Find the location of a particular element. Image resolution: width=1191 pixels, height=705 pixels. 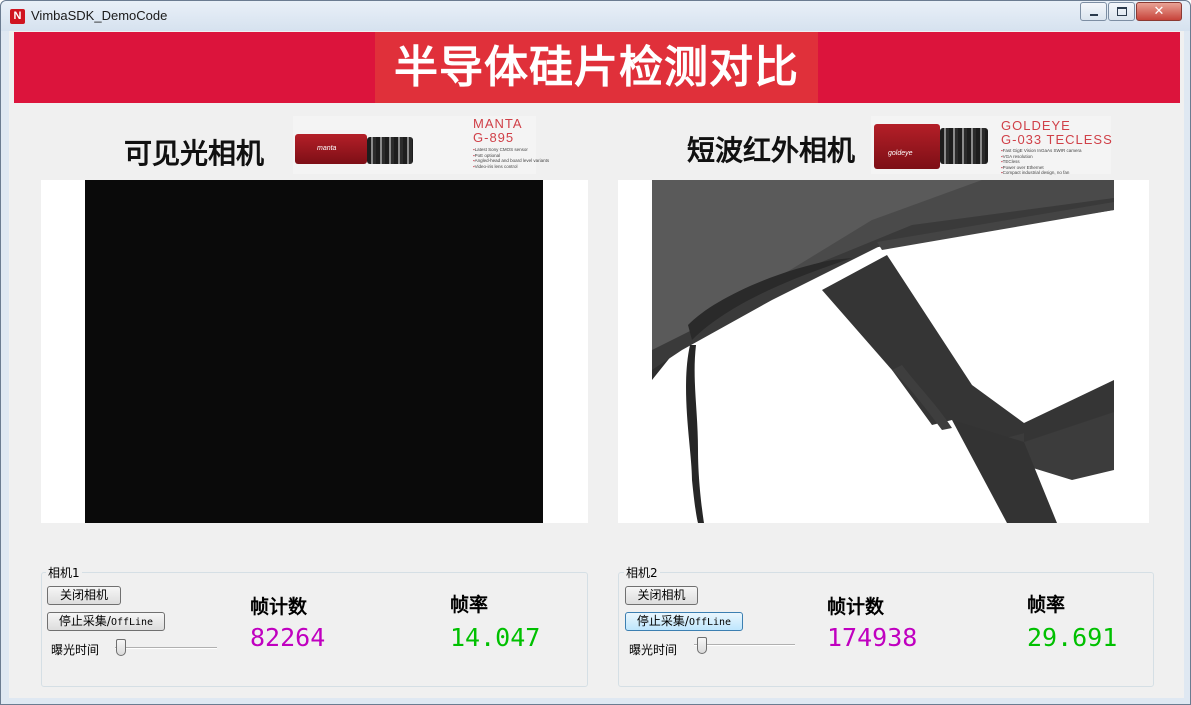

promo-bullet: Compact industrial design, no fan is located at coordinates (1041, 173).